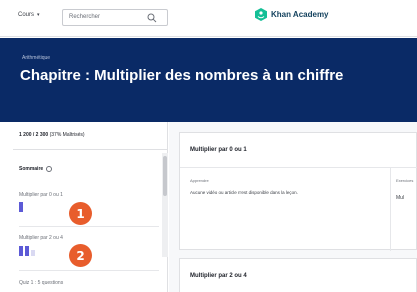 The height and width of the screenshot is (292, 417). I want to click on step-badge-2: 2, so click(80, 255).